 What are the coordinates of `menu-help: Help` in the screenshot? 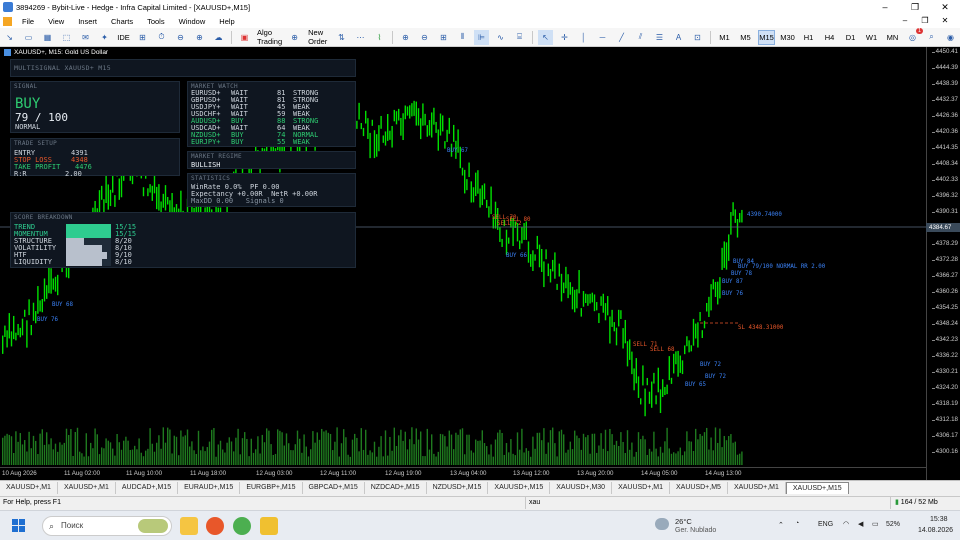 It's located at (226, 21).